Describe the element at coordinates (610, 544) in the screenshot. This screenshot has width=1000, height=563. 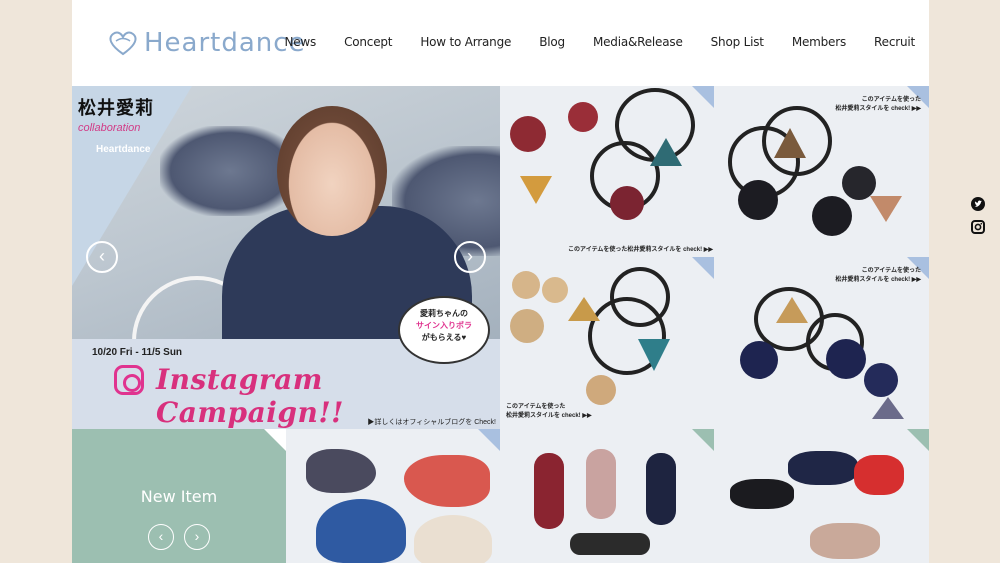
I see `clip-image` at that location.